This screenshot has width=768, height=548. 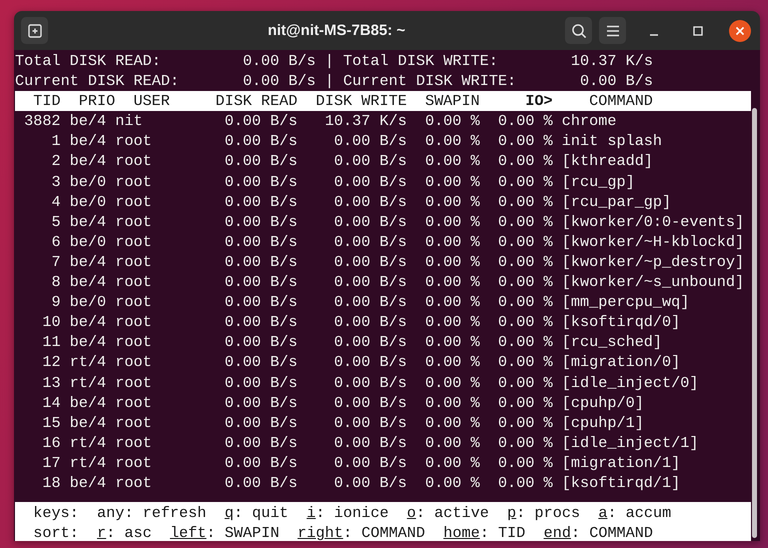 What do you see at coordinates (484, 532) in the screenshot?
I see `key-hint: home: TID` at bounding box center [484, 532].